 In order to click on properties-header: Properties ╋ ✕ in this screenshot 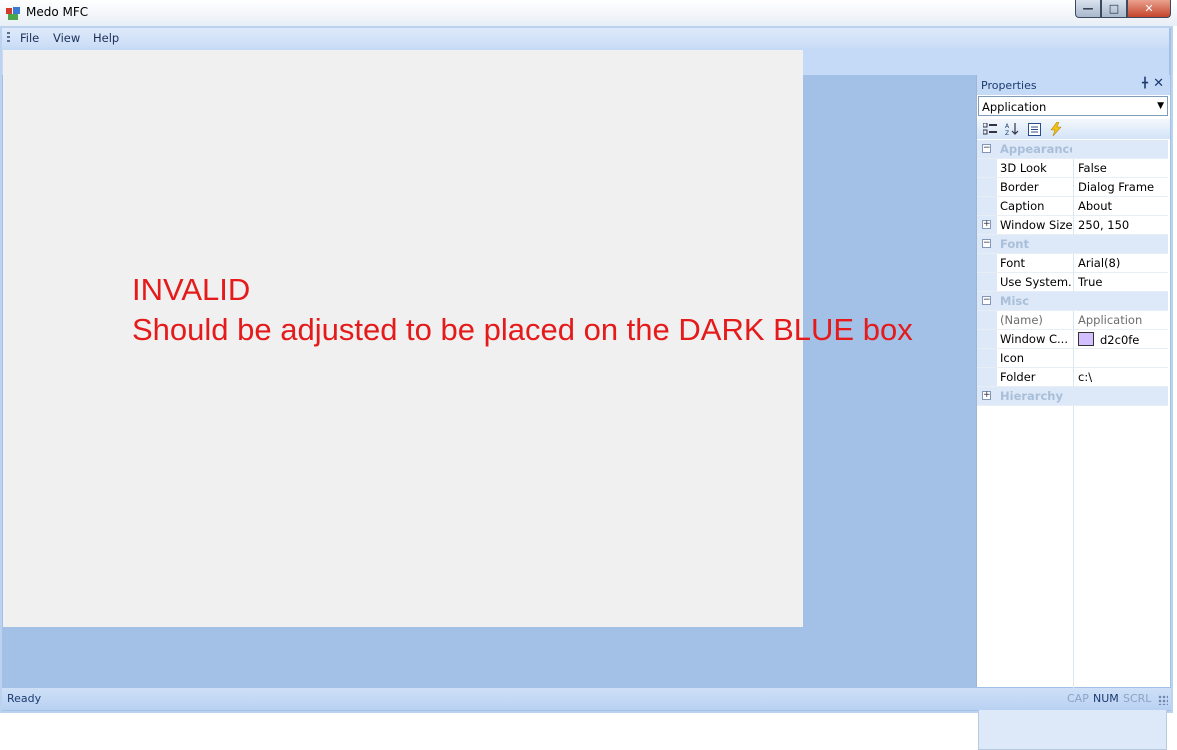, I will do `click(1073, 85)`.